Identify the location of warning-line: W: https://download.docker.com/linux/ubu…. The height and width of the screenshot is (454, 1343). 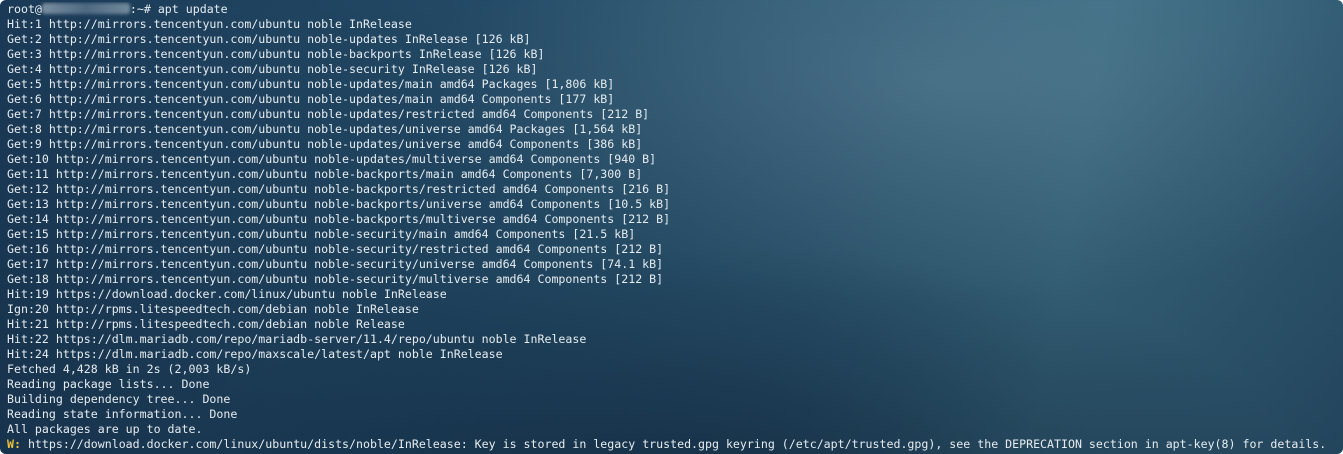
(673, 444).